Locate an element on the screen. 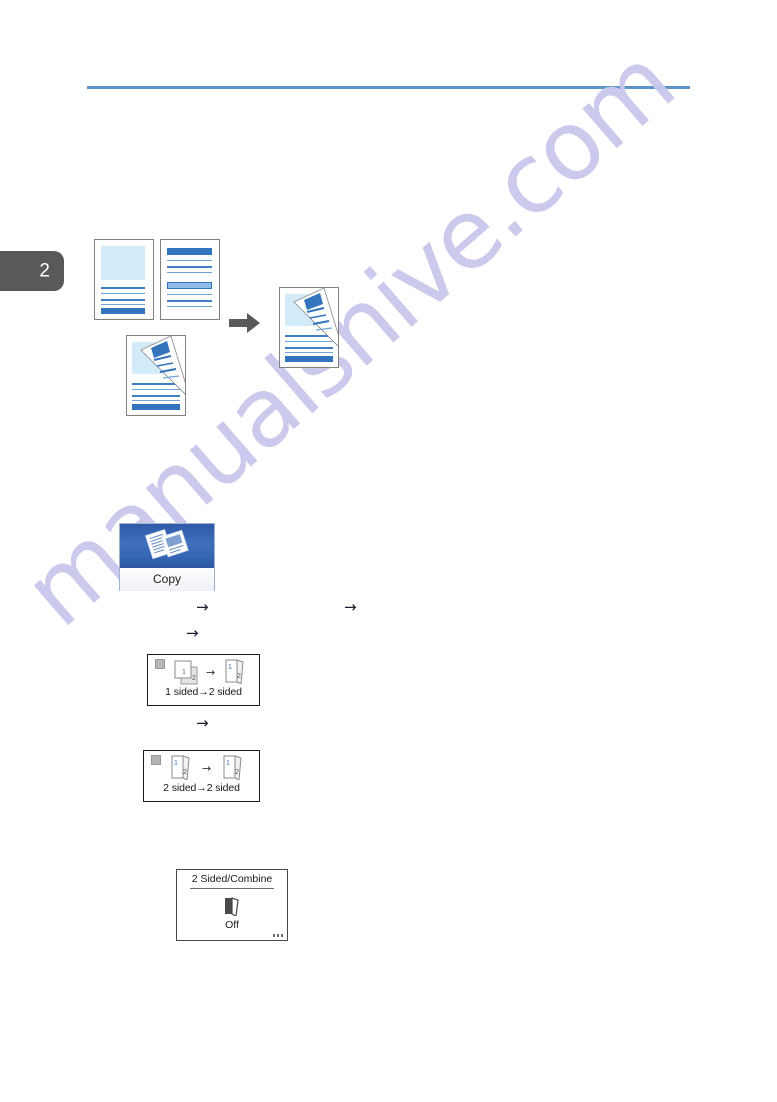 The image size is (777, 1102). step-arrow-3: → is located at coordinates (192, 633).